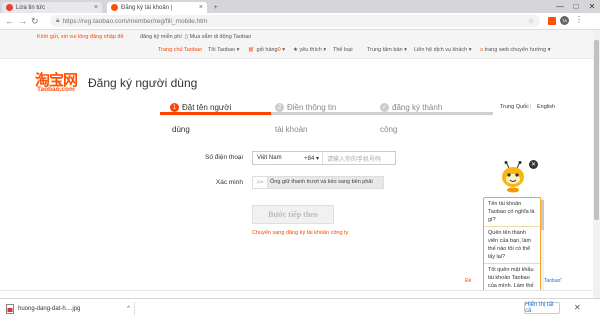  I want to click on tab-title: Đăng ký tài khoản |, so click(147, 7).